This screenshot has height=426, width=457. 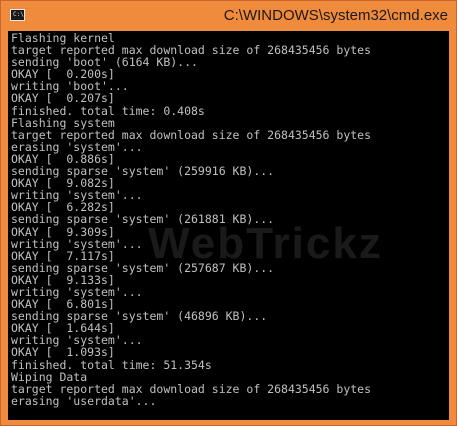 What do you see at coordinates (265, 243) in the screenshot?
I see `watermark: WebTrickz` at bounding box center [265, 243].